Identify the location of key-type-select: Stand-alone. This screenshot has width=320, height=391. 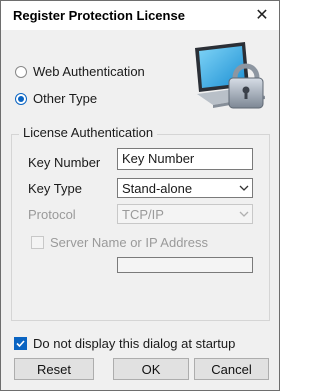
(185, 188).